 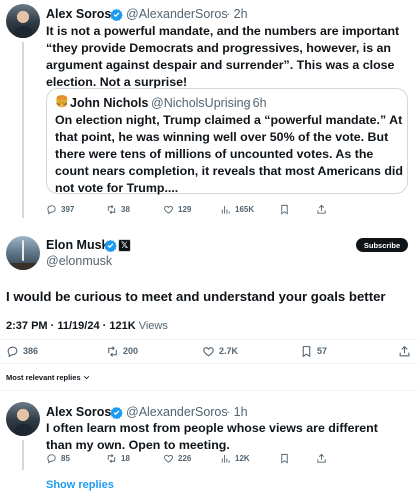 What do you see at coordinates (122, 351) in the screenshot?
I see `repost-button: 200` at bounding box center [122, 351].